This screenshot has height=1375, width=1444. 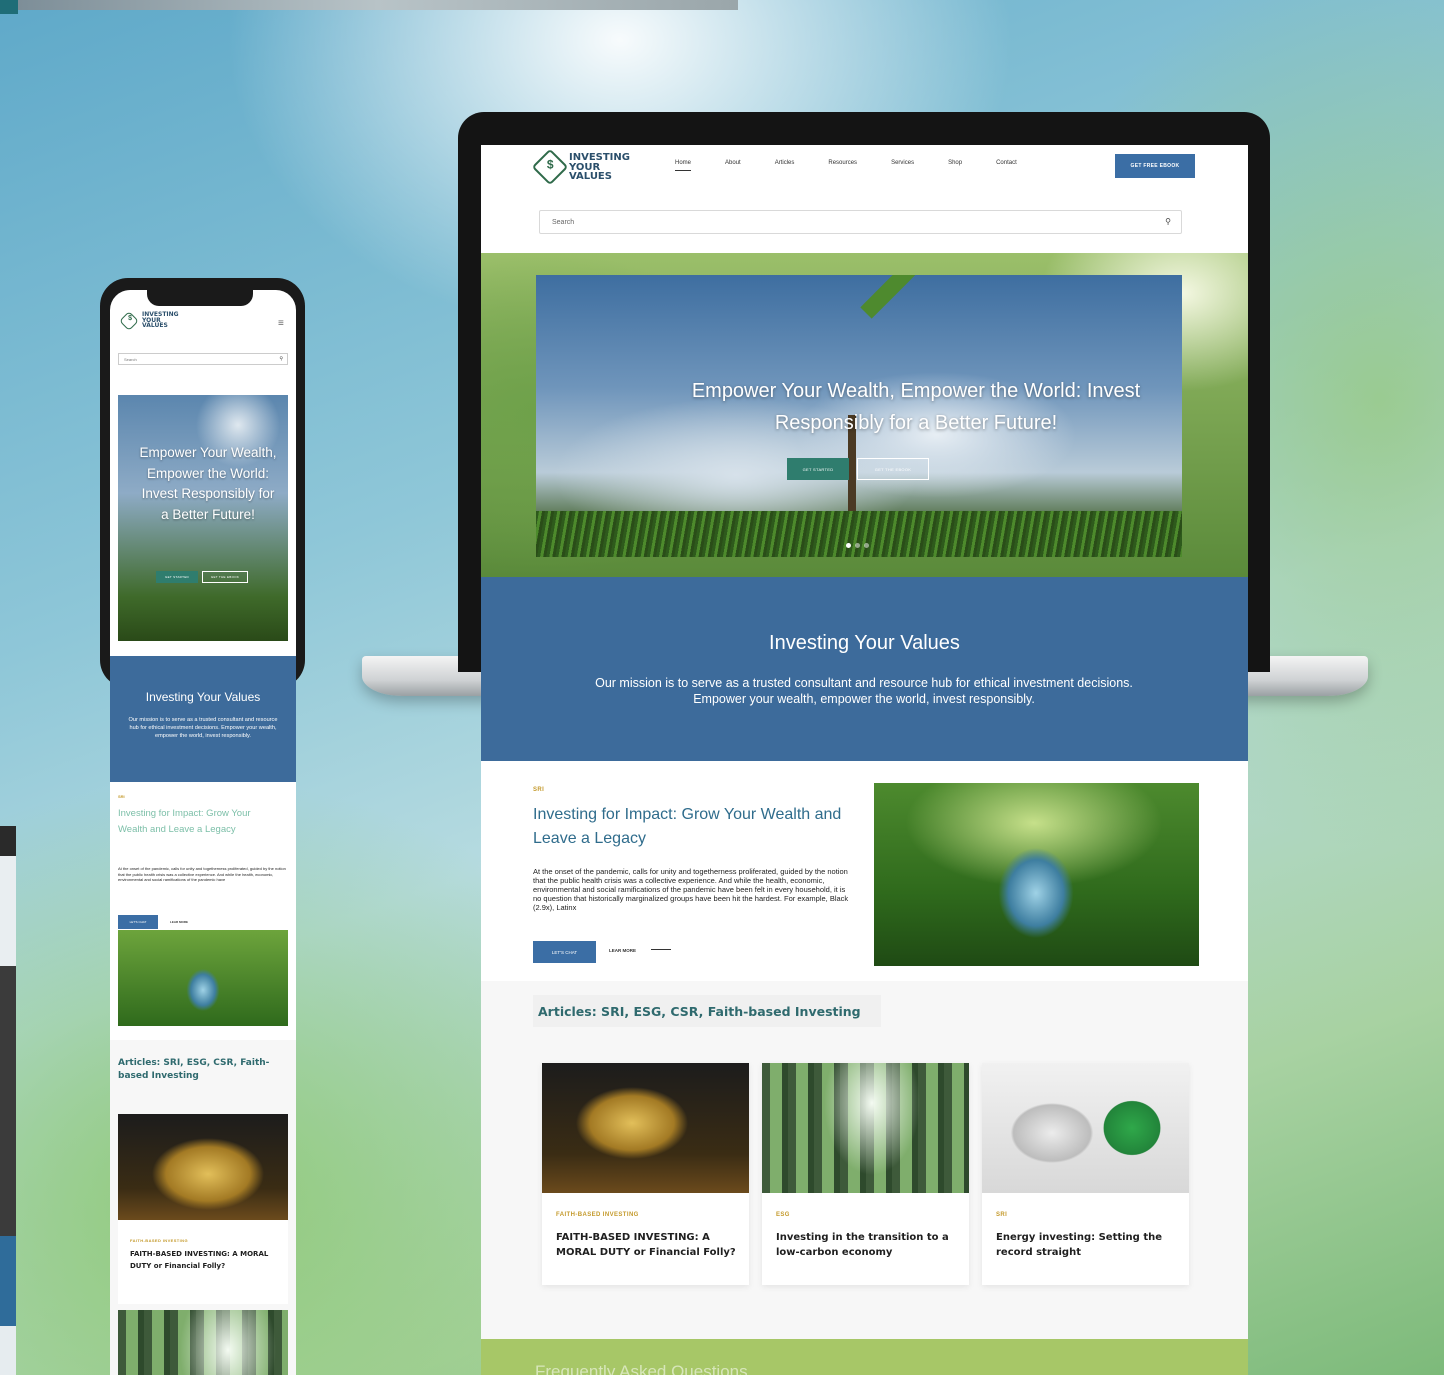 What do you see at coordinates (203, 359) in the screenshot?
I see `mobile-search-input: Search ⚲` at bounding box center [203, 359].